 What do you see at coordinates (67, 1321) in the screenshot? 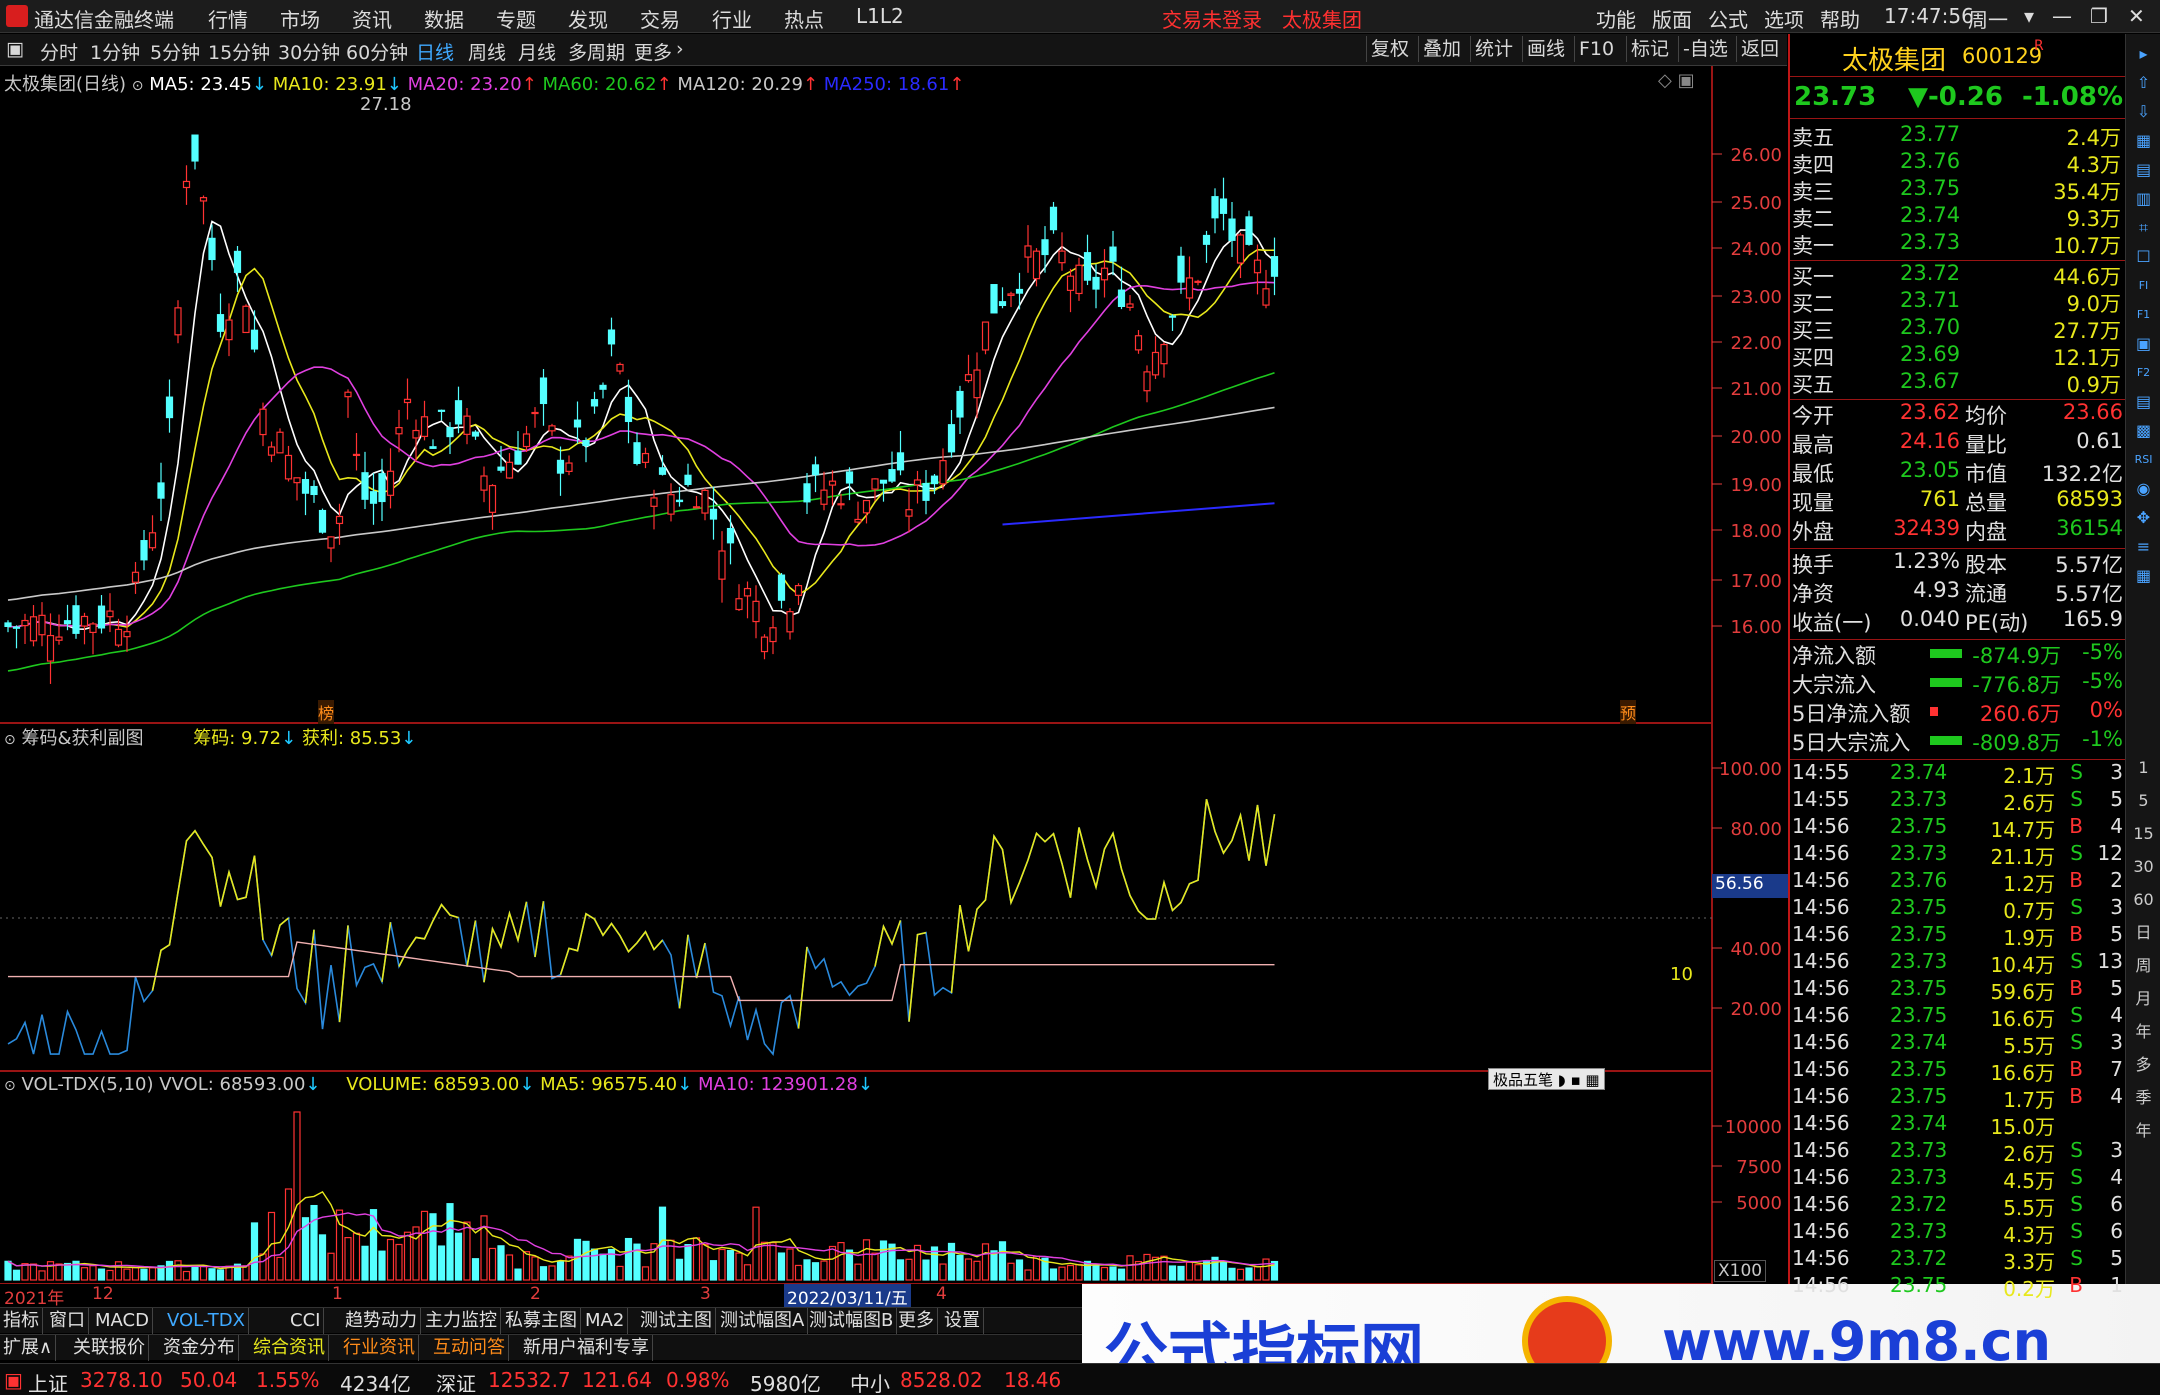
I see `indicator-tab-1: 窗口` at bounding box center [67, 1321].